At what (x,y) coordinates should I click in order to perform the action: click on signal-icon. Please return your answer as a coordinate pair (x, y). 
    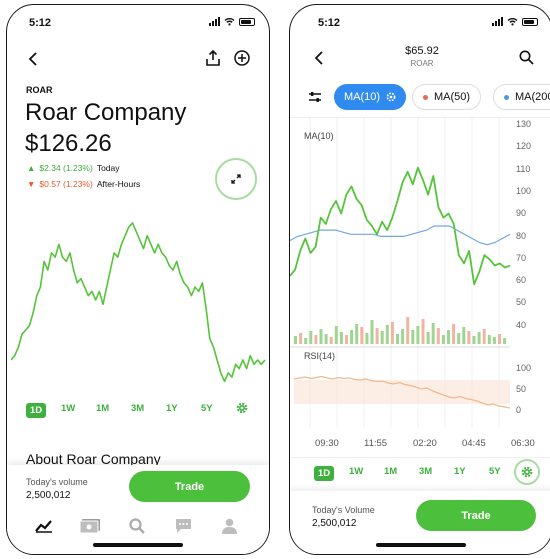
    Looking at the image, I should click on (497, 21).